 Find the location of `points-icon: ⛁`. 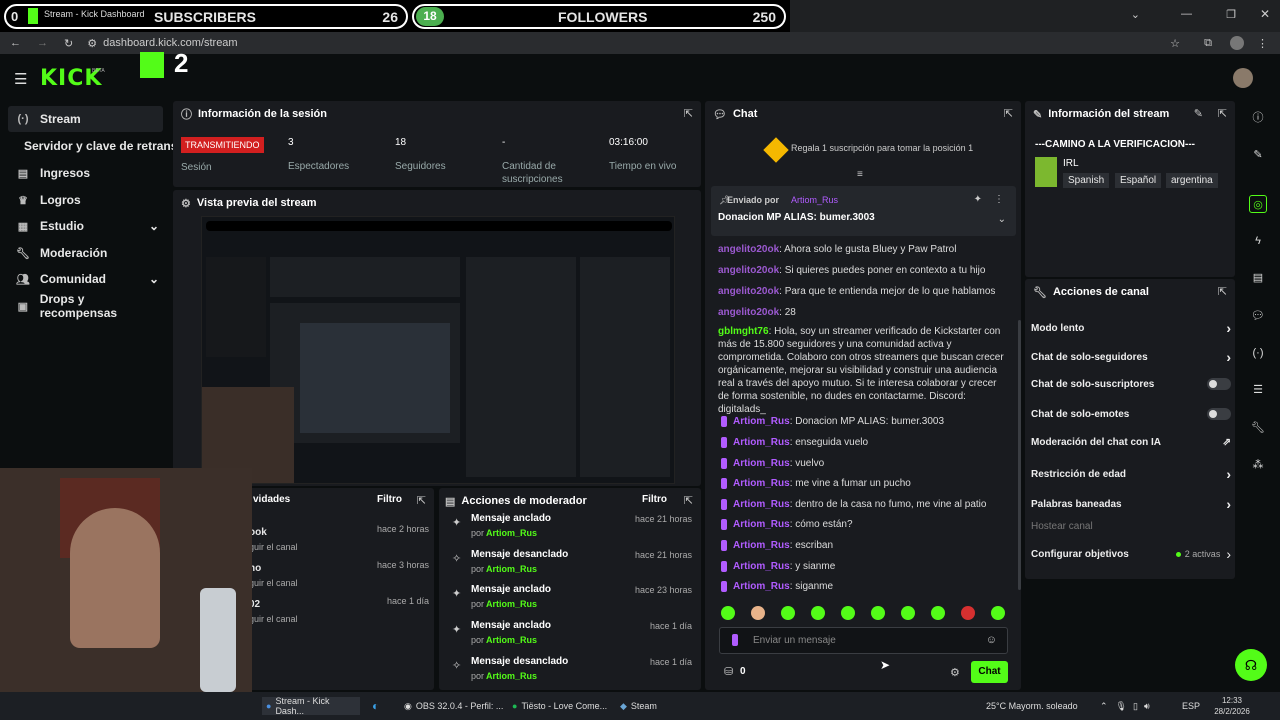

points-icon: ⛁ is located at coordinates (728, 671).